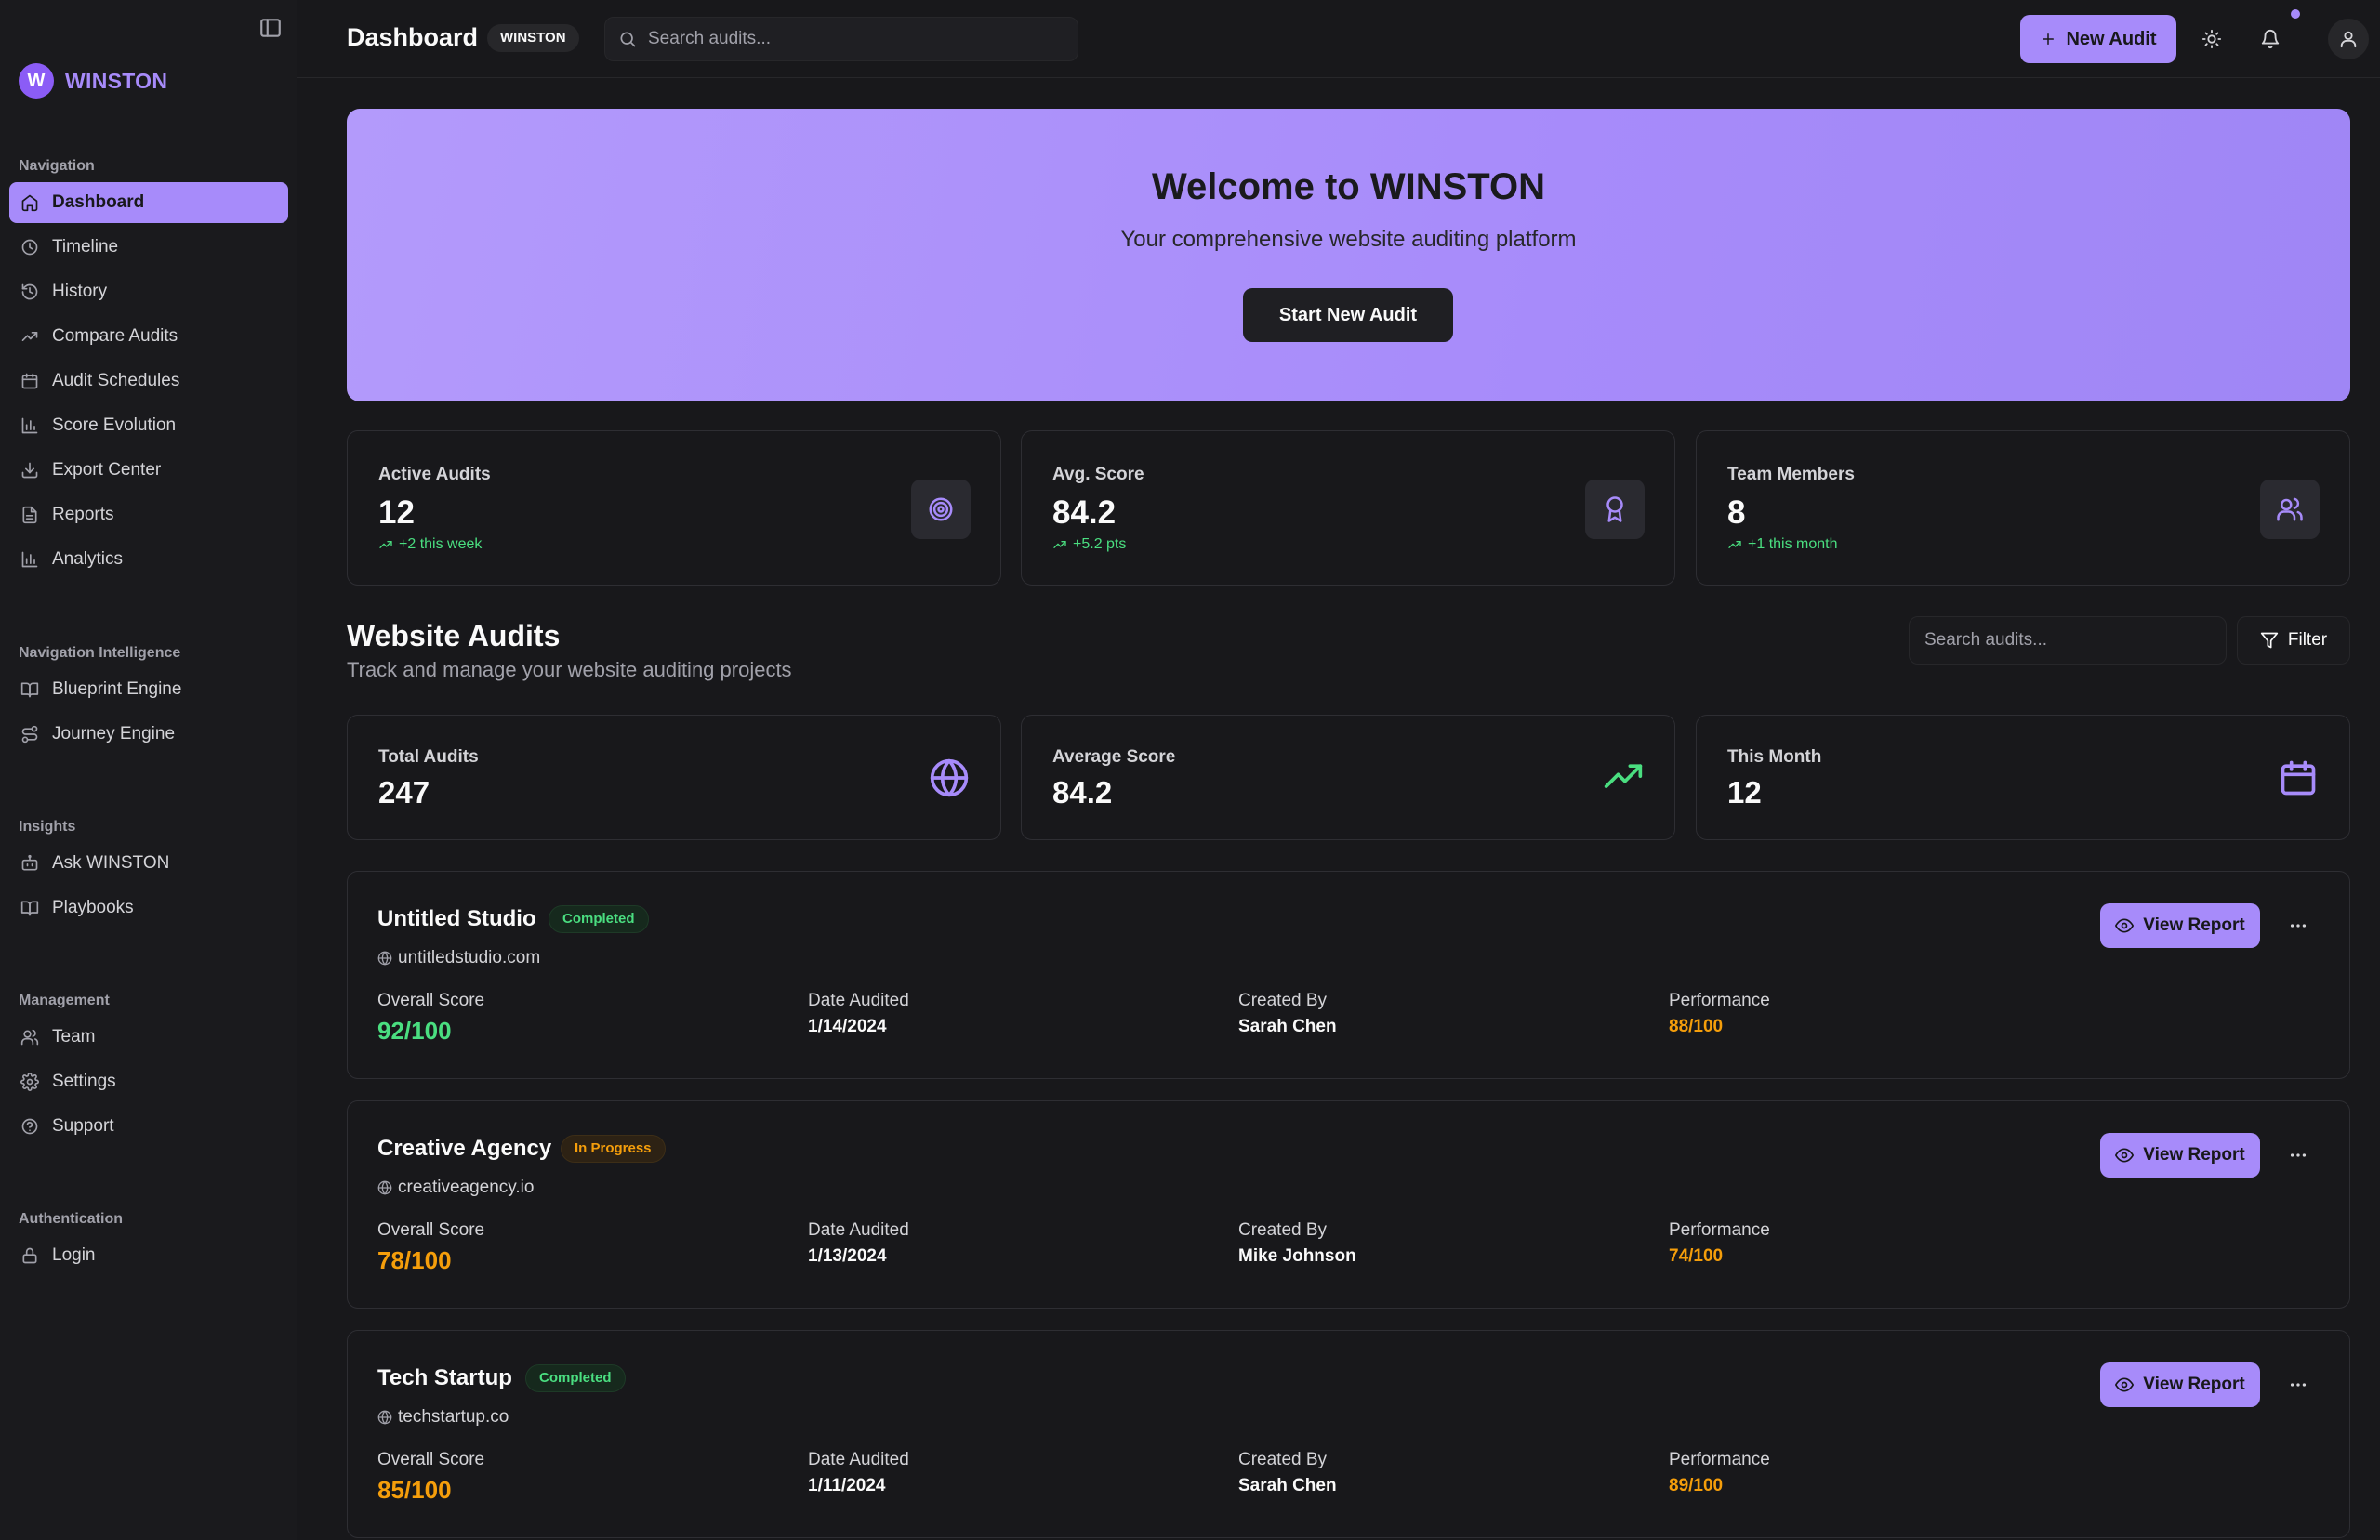 The image size is (2380, 1540). Describe the element at coordinates (270, 28) in the screenshot. I see `sidebar-toggle-icon` at that location.